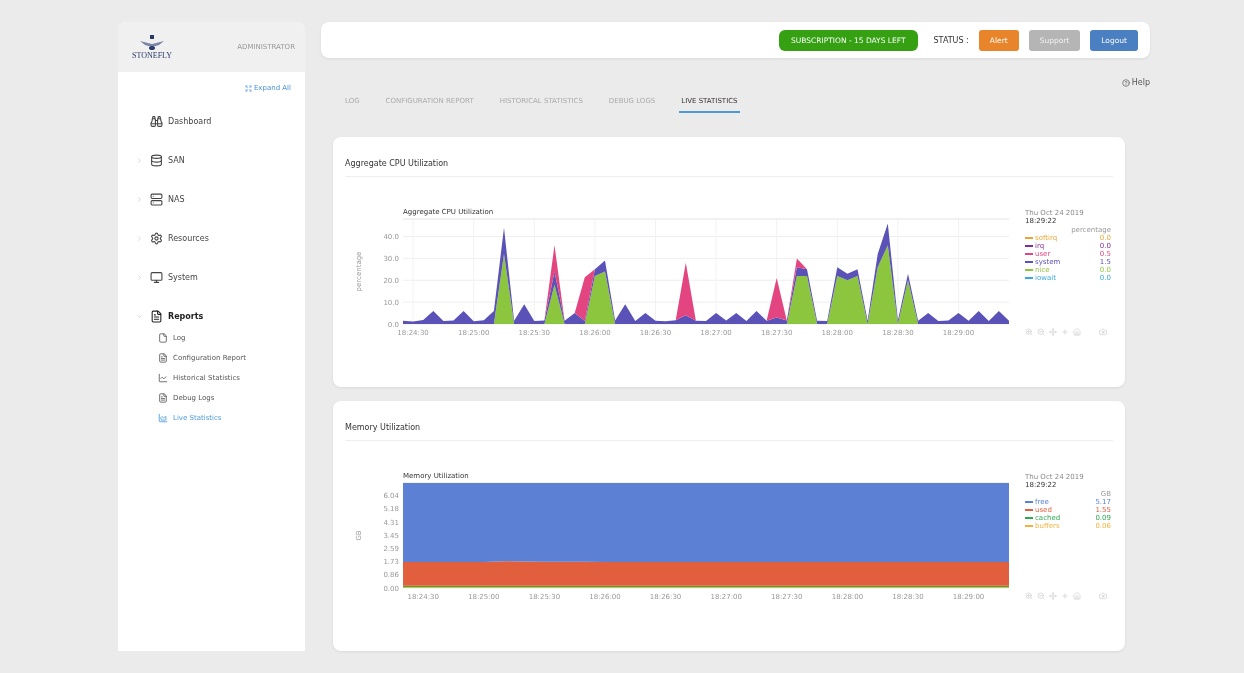 Image resolution: width=1244 pixels, height=673 pixels. I want to click on card-title: Aggregate CPU Utilization, so click(729, 157).